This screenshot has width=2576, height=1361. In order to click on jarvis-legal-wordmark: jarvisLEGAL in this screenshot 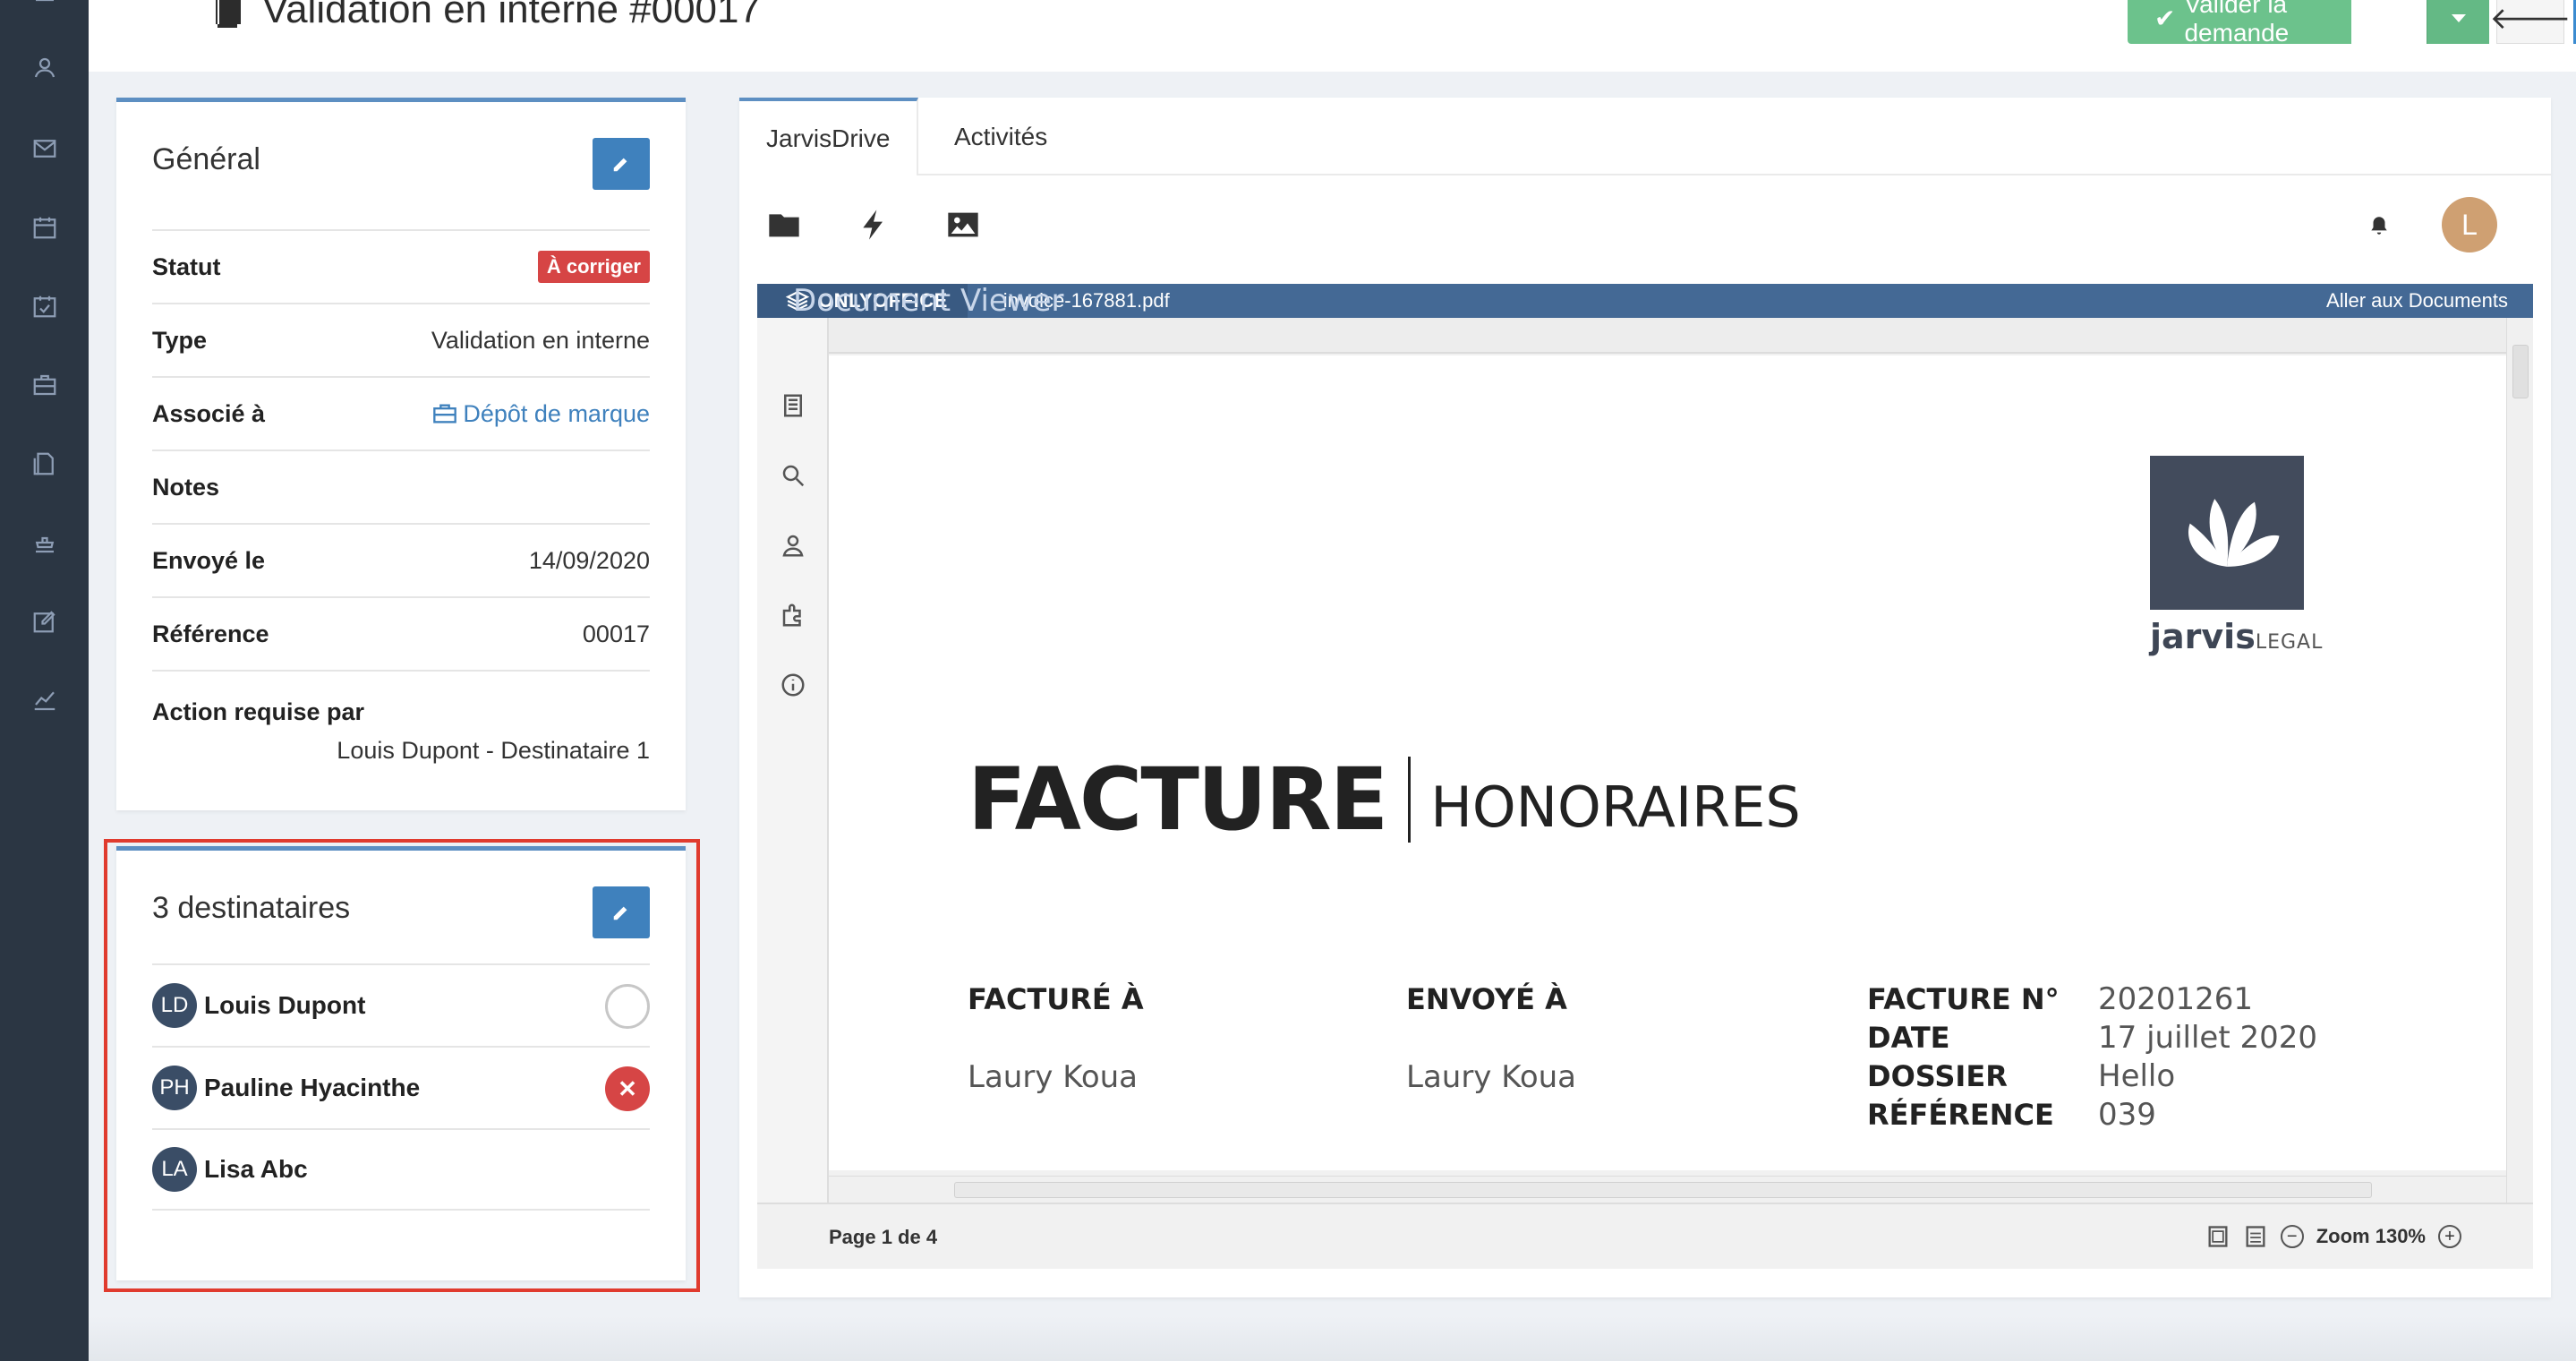, I will do `click(2236, 636)`.